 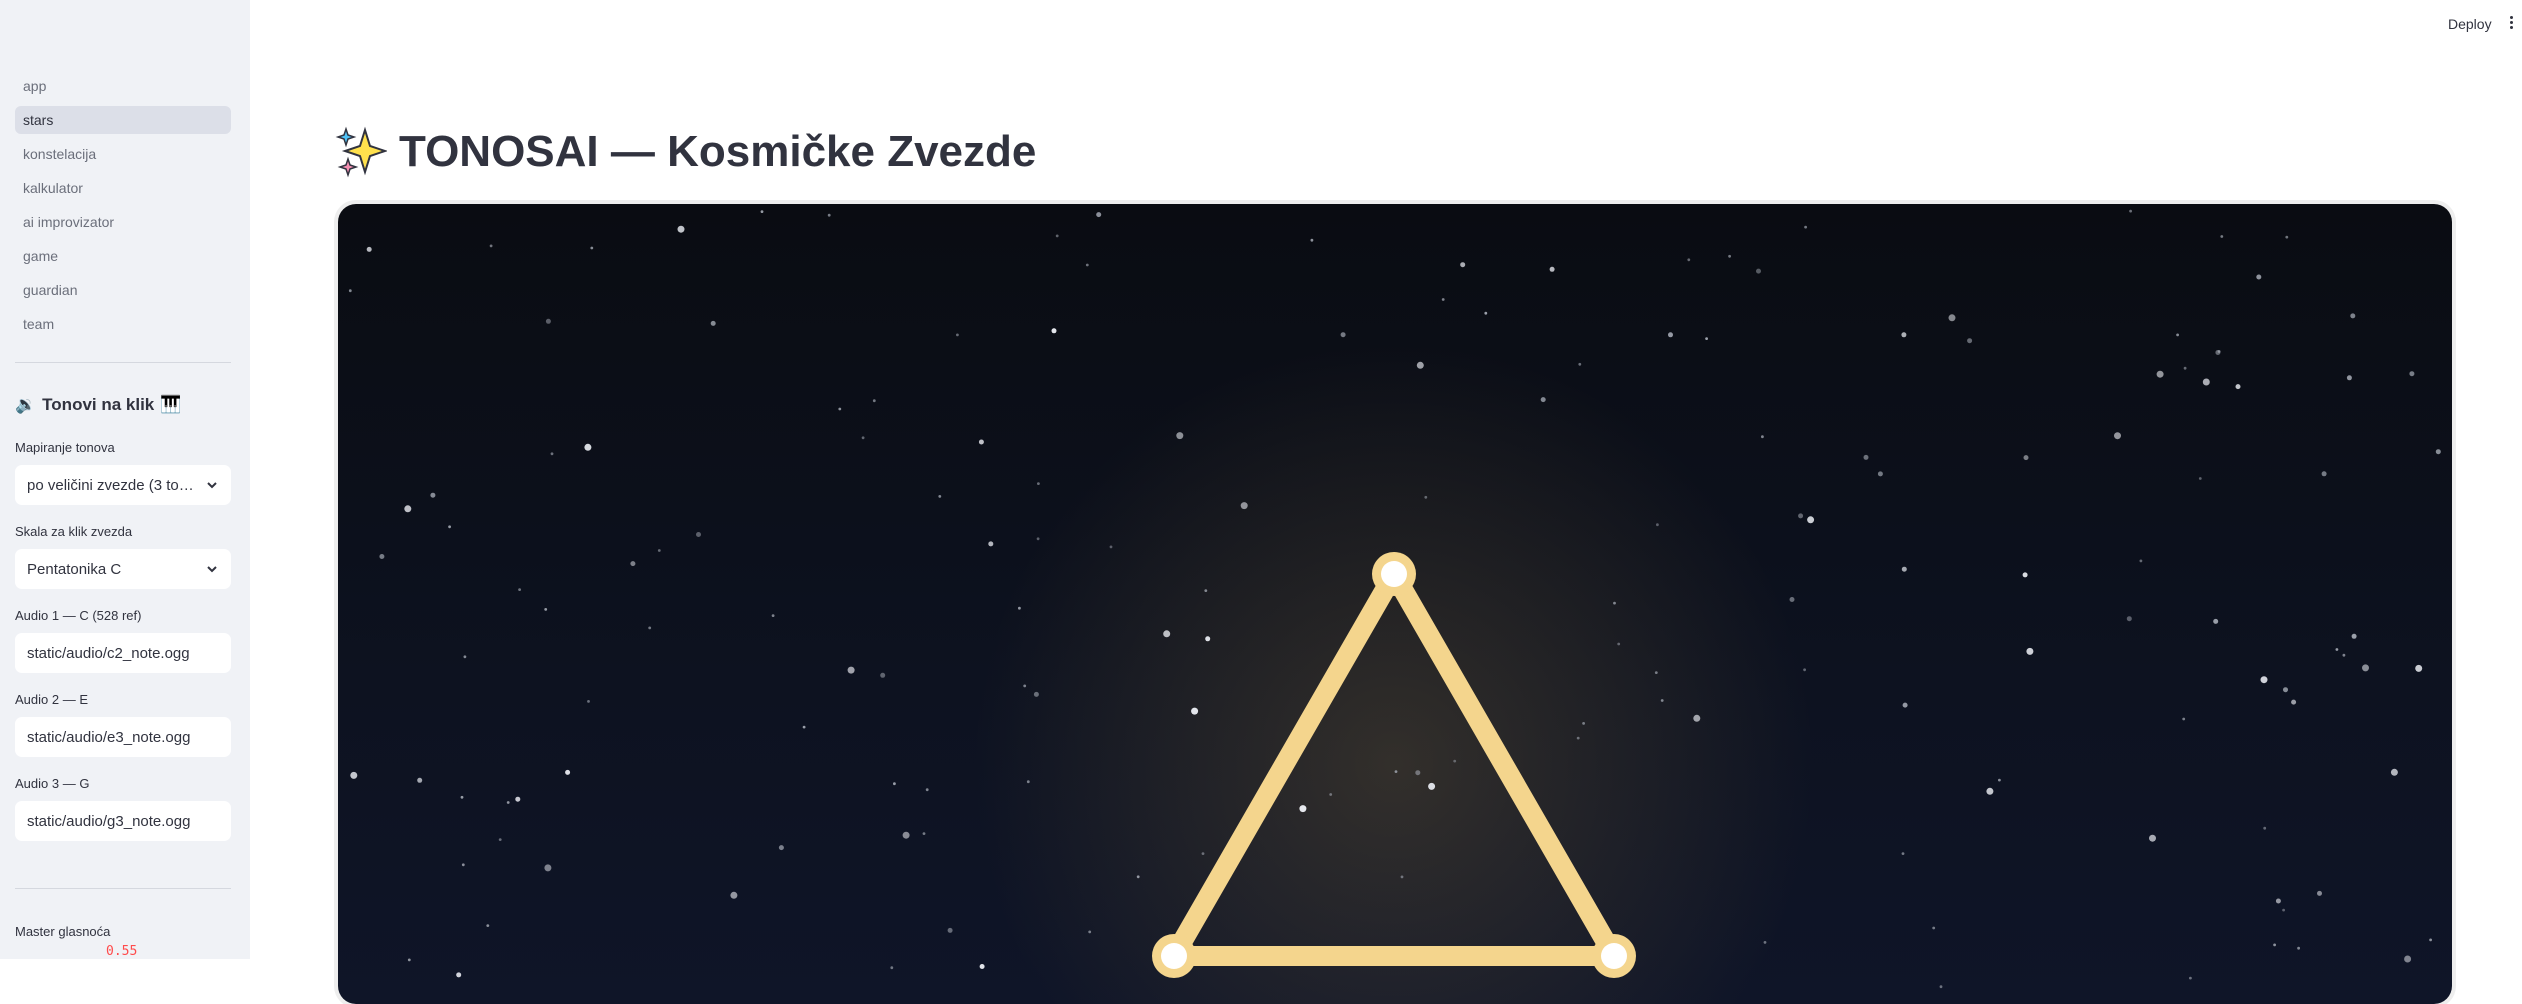 What do you see at coordinates (2470, 24) in the screenshot?
I see `deploy-button: Deploy` at bounding box center [2470, 24].